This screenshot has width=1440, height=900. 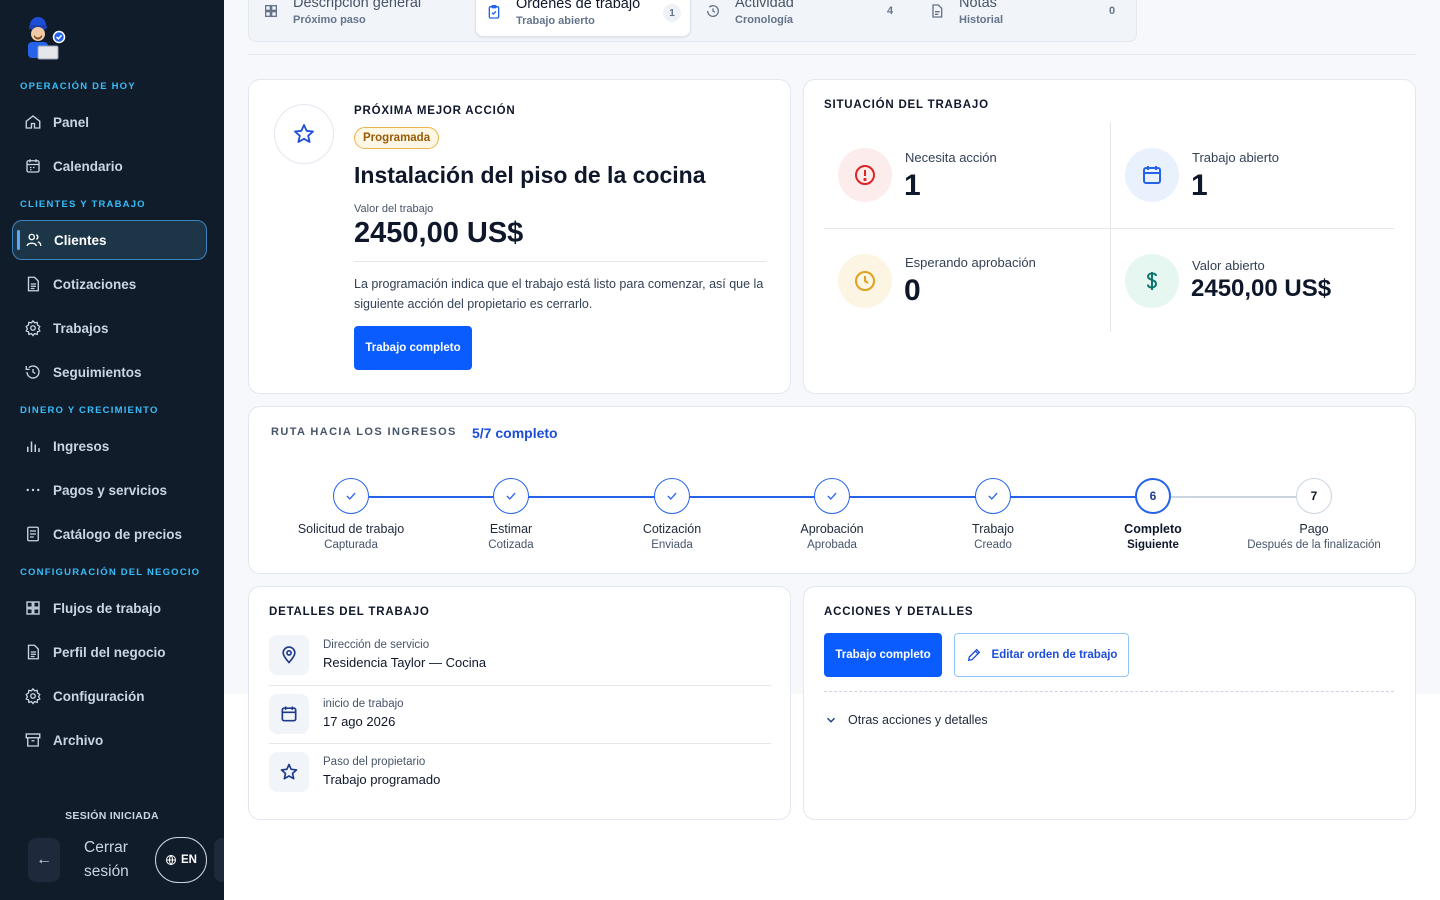 What do you see at coordinates (515, 433) in the screenshot?
I see `route-progress: 5/7 completo` at bounding box center [515, 433].